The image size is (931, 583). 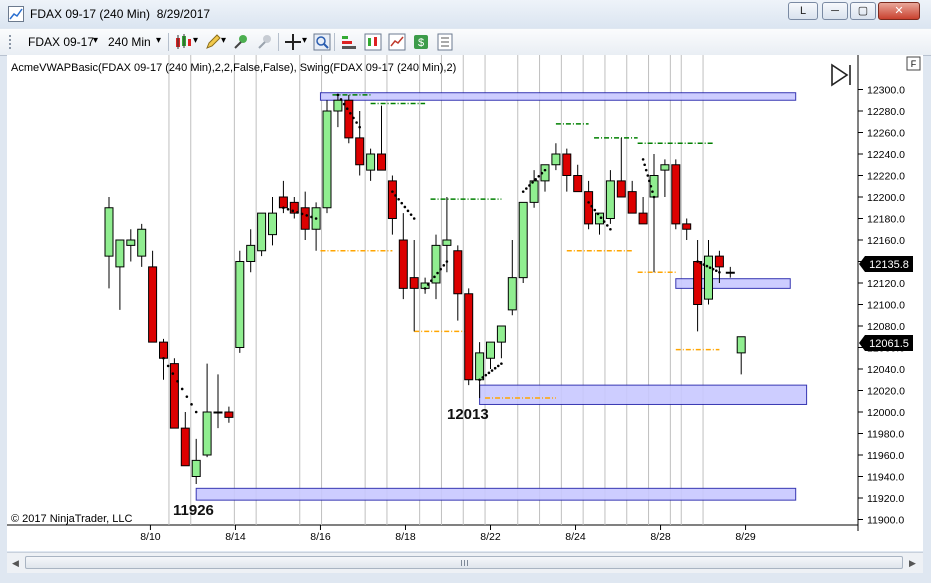 I want to click on y-tick-label: 12260.0, so click(x=886, y=134).